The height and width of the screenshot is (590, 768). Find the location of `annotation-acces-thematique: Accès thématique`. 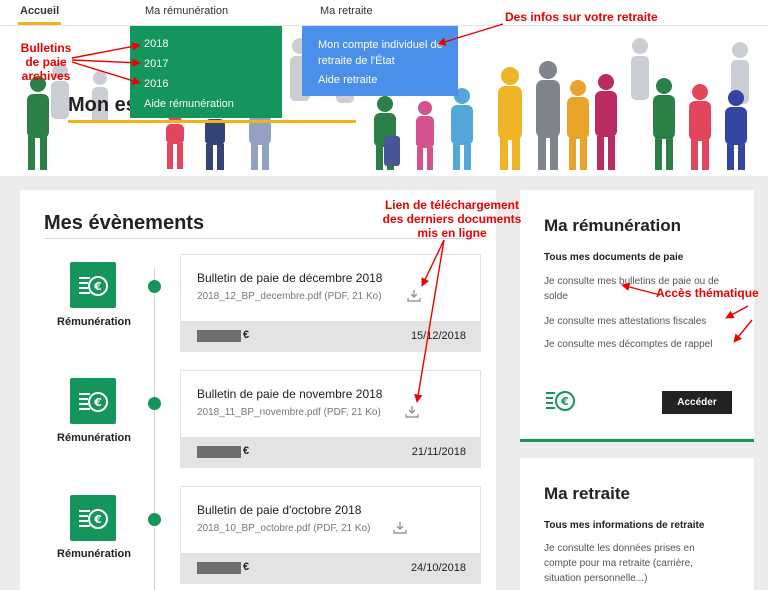

annotation-acces-thematique: Accès thématique is located at coordinates (707, 293).